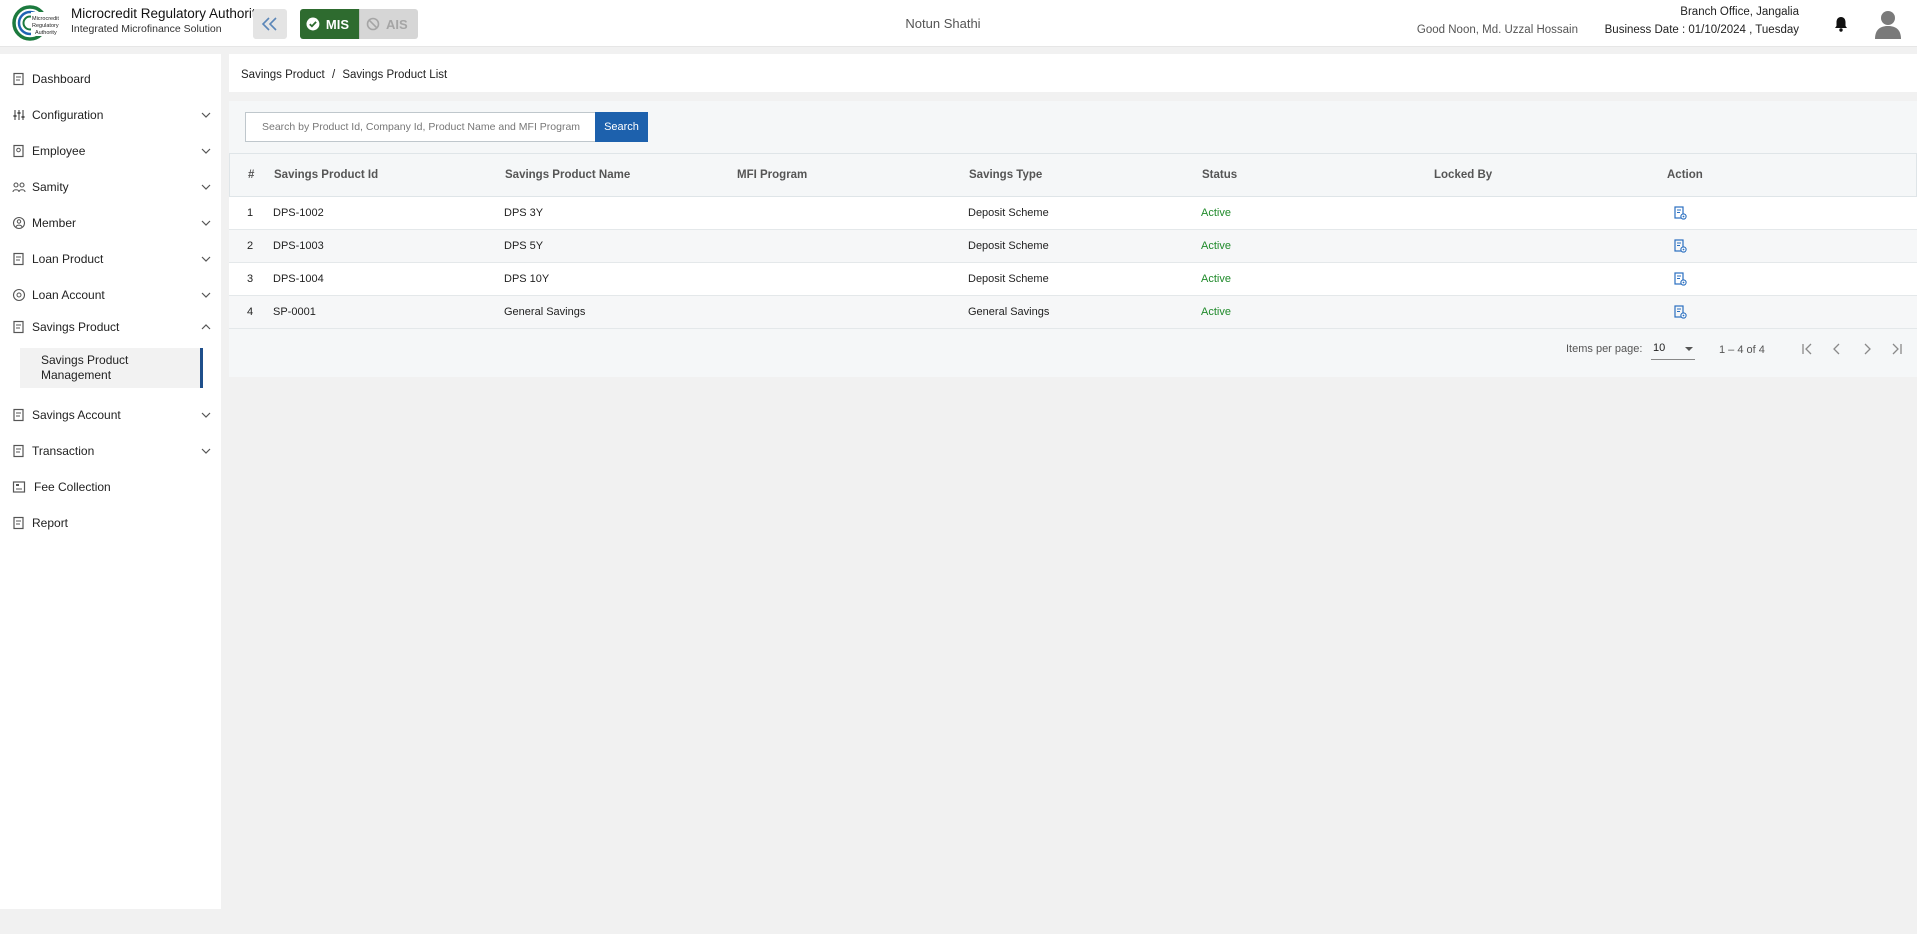 The width and height of the screenshot is (1917, 934). What do you see at coordinates (326, 175) in the screenshot?
I see `column-header-product-id: Savings Product Id` at bounding box center [326, 175].